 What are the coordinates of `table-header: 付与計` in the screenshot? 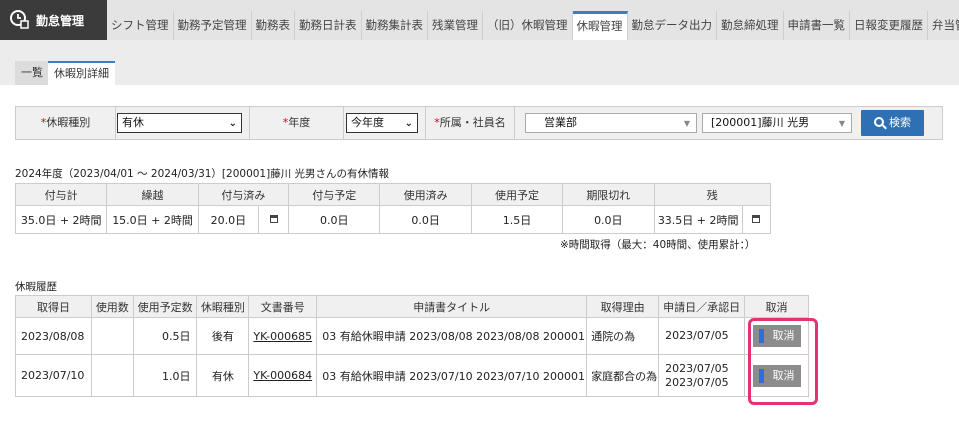 It's located at (61, 194).